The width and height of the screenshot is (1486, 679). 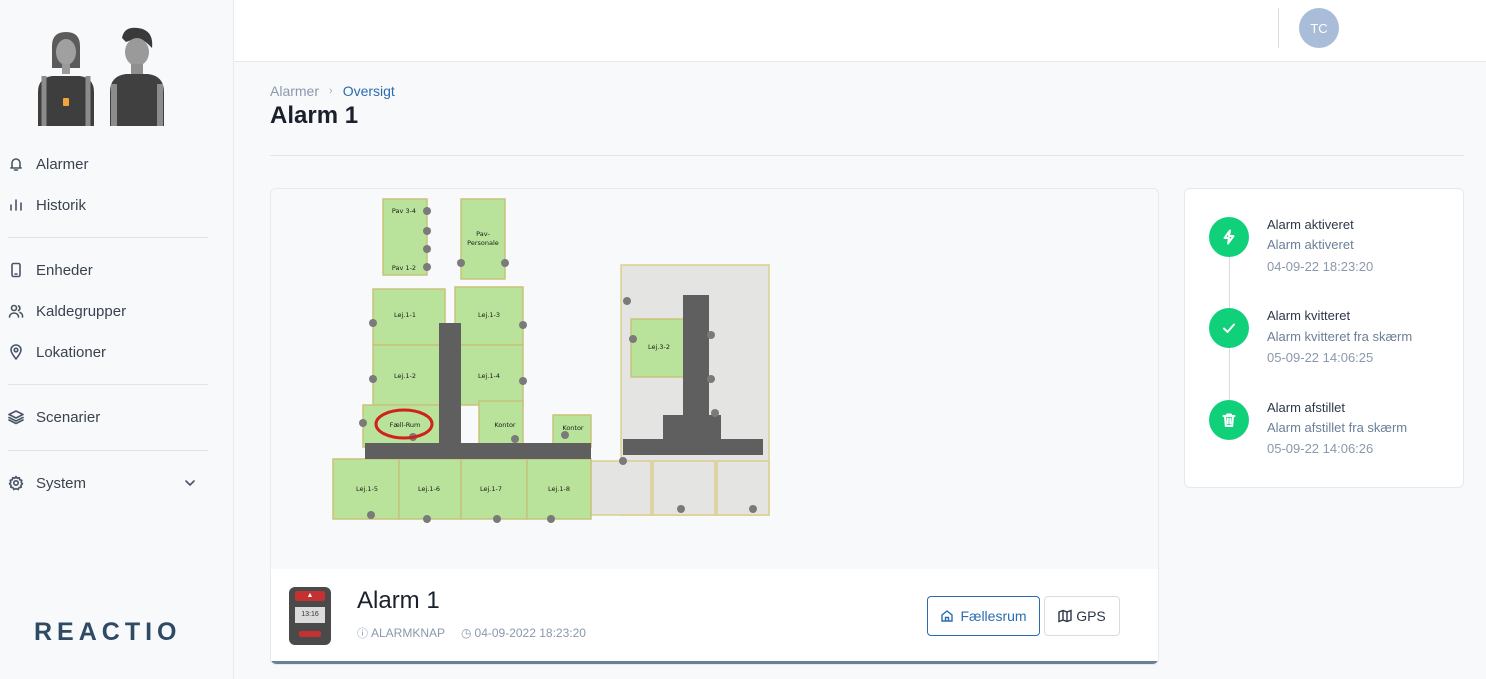 I want to click on sidebar-item-alarmer: Alarmer, so click(x=48, y=164).